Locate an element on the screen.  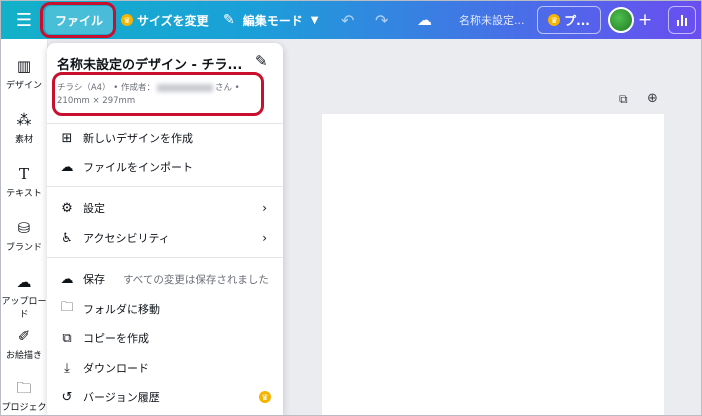
save-item: ☁ 保存 すべての変更は保存されました is located at coordinates (165, 279).